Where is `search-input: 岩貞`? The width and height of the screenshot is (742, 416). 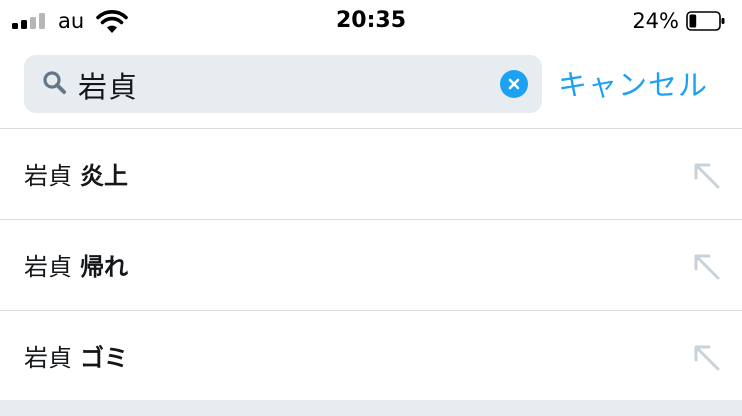
search-input: 岩貞 is located at coordinates (108, 85).